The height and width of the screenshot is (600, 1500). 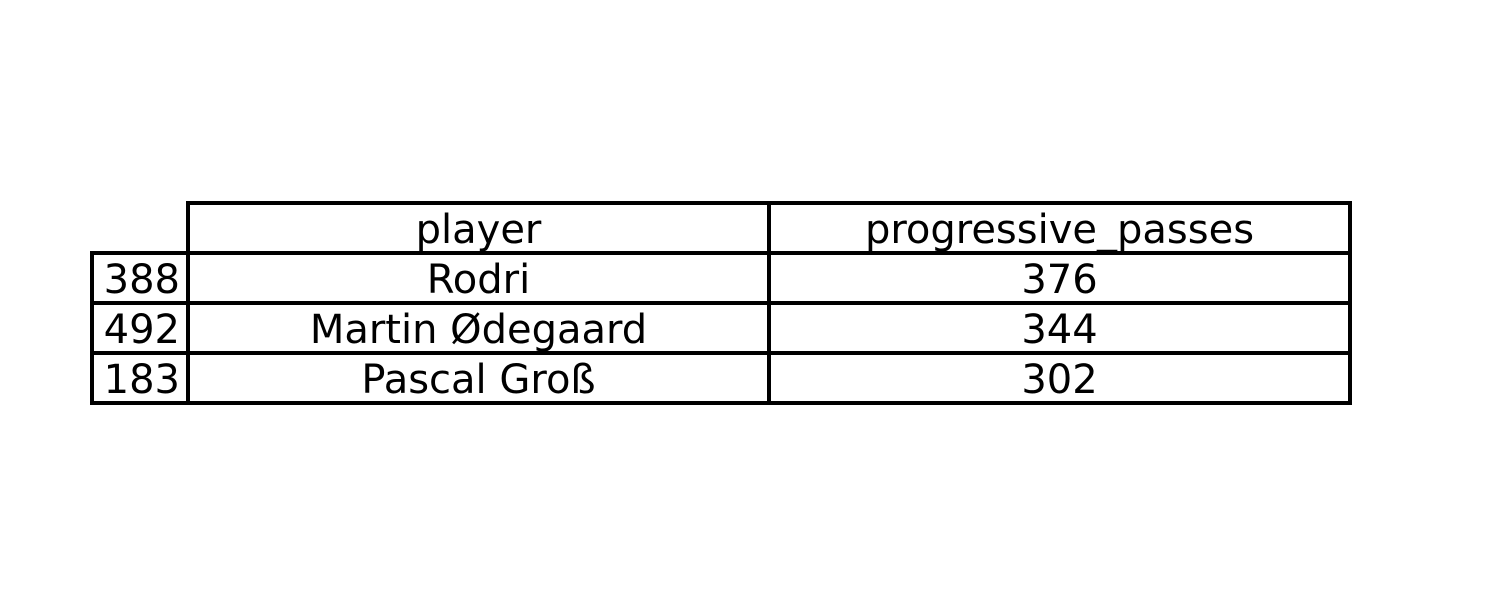 I want to click on column-header-player: player, so click(x=479, y=230).